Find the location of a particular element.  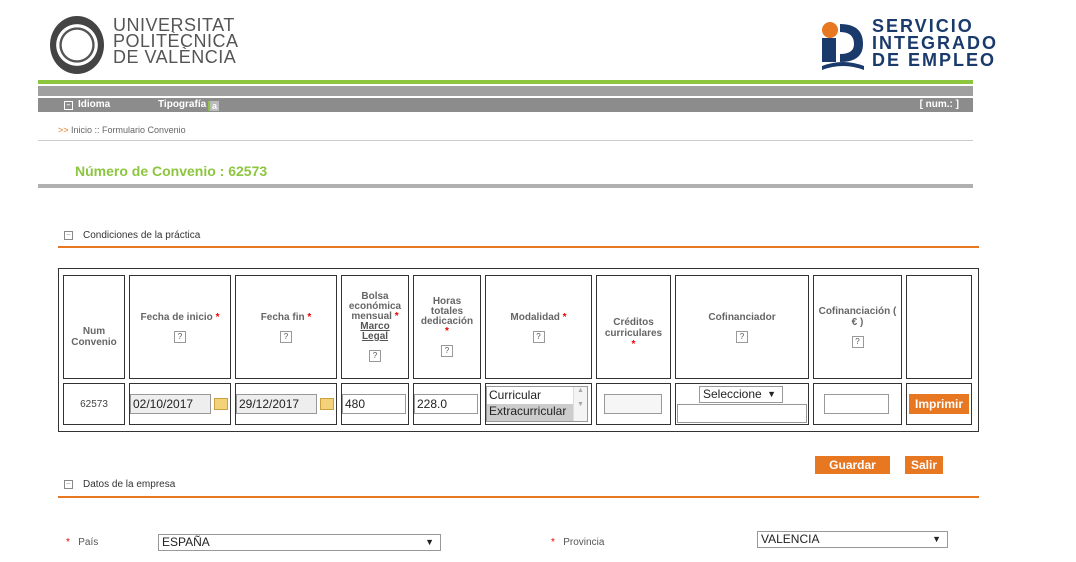

creditos-input is located at coordinates (633, 404).